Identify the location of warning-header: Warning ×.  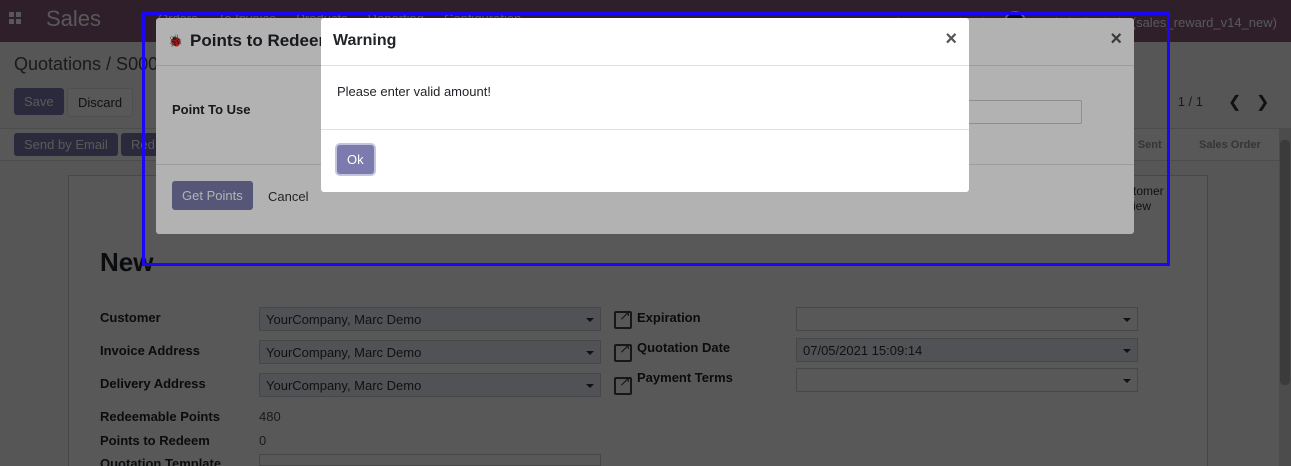
(645, 42).